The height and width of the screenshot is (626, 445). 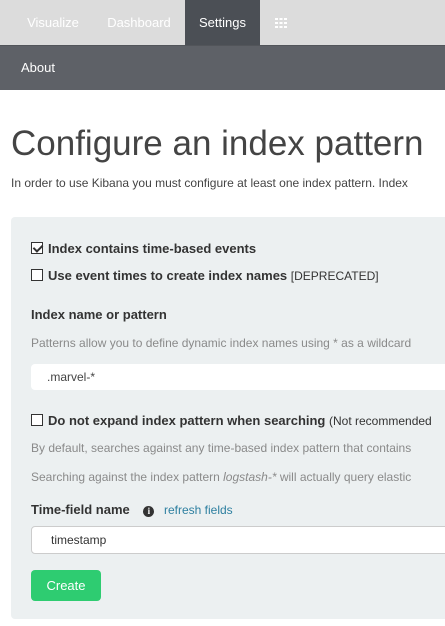 I want to click on time-based-checkbox, so click(x=37, y=248).